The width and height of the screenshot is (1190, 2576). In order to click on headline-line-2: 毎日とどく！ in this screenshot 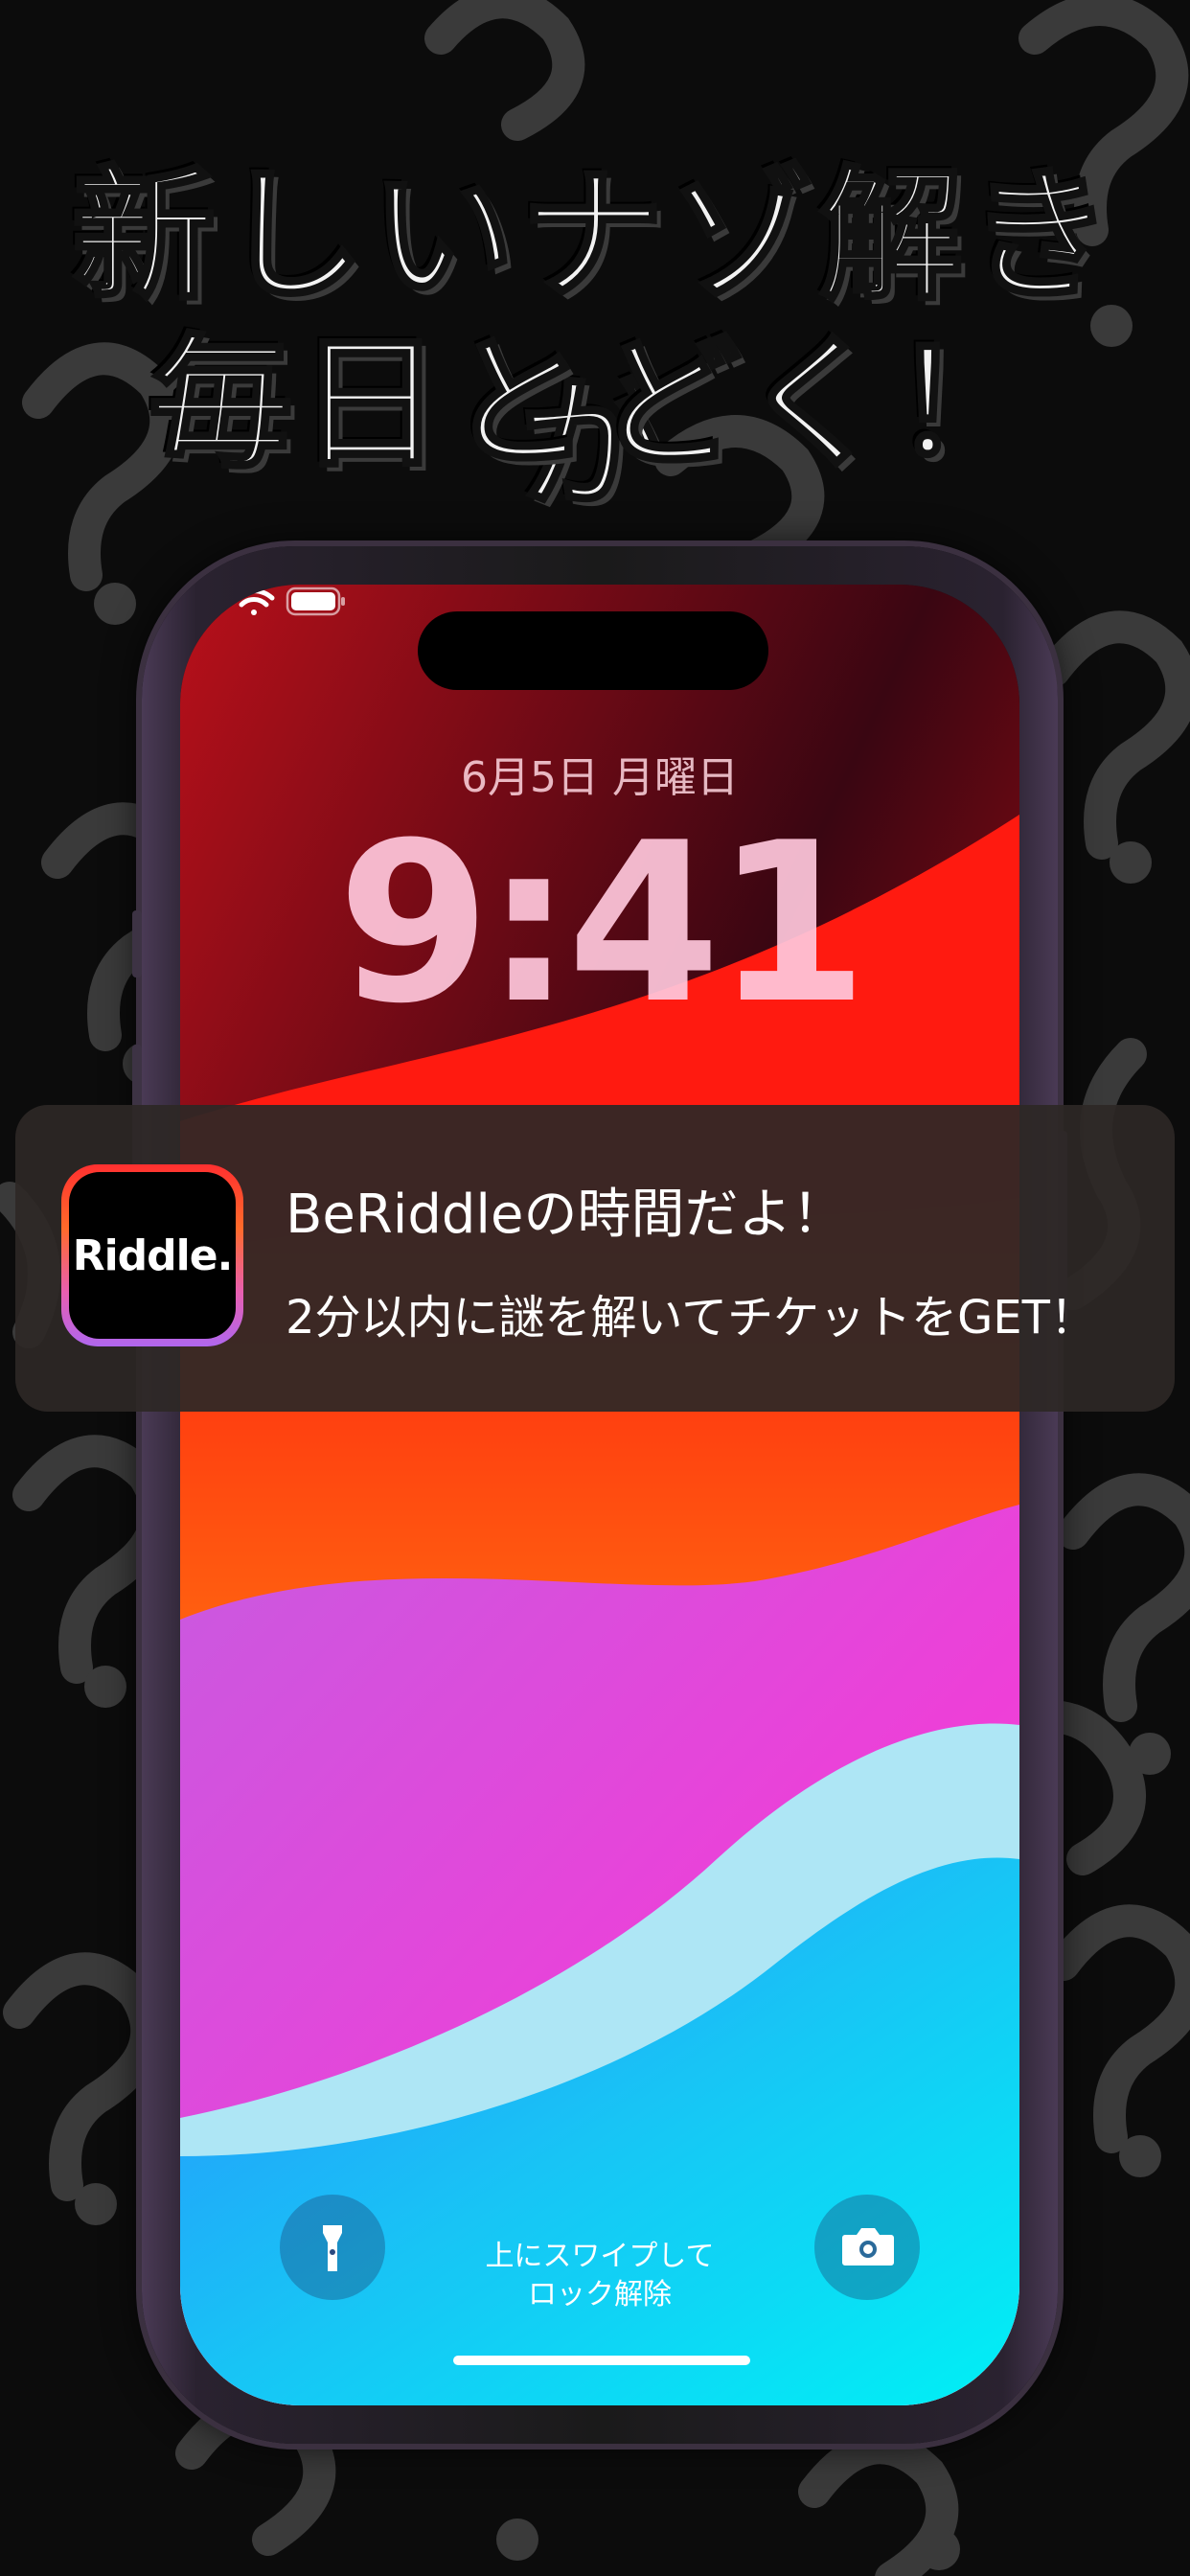, I will do `click(594, 404)`.